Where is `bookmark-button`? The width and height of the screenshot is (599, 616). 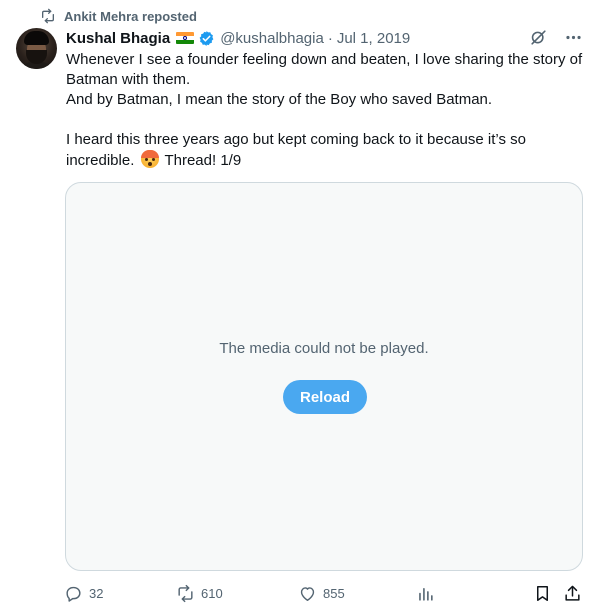
bookmark-button is located at coordinates (542, 593).